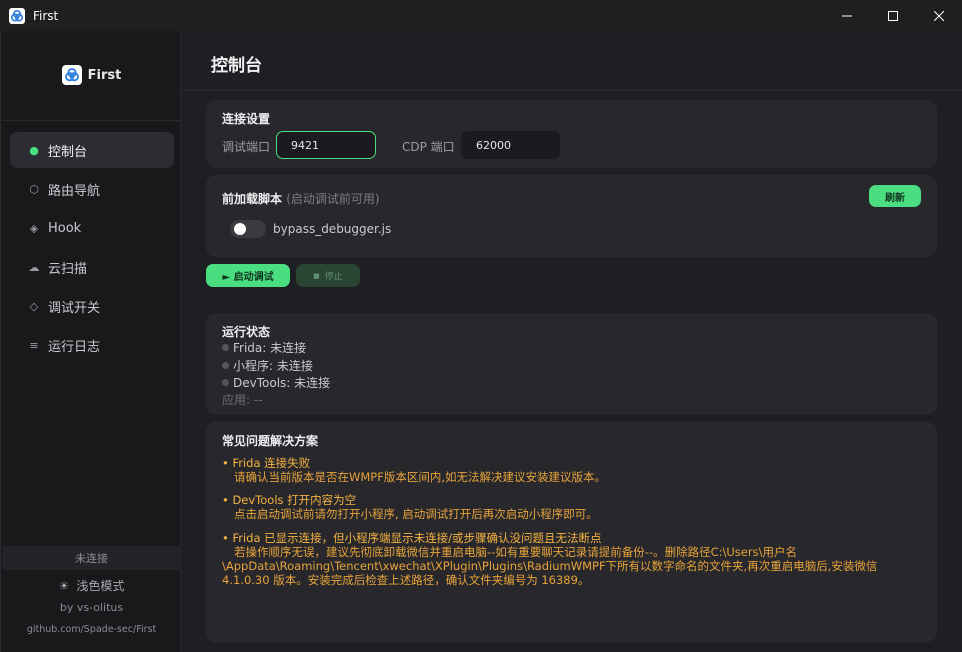 The width and height of the screenshot is (962, 652). What do you see at coordinates (92, 150) in the screenshot?
I see `sidebar-item-console: ● 控制台` at bounding box center [92, 150].